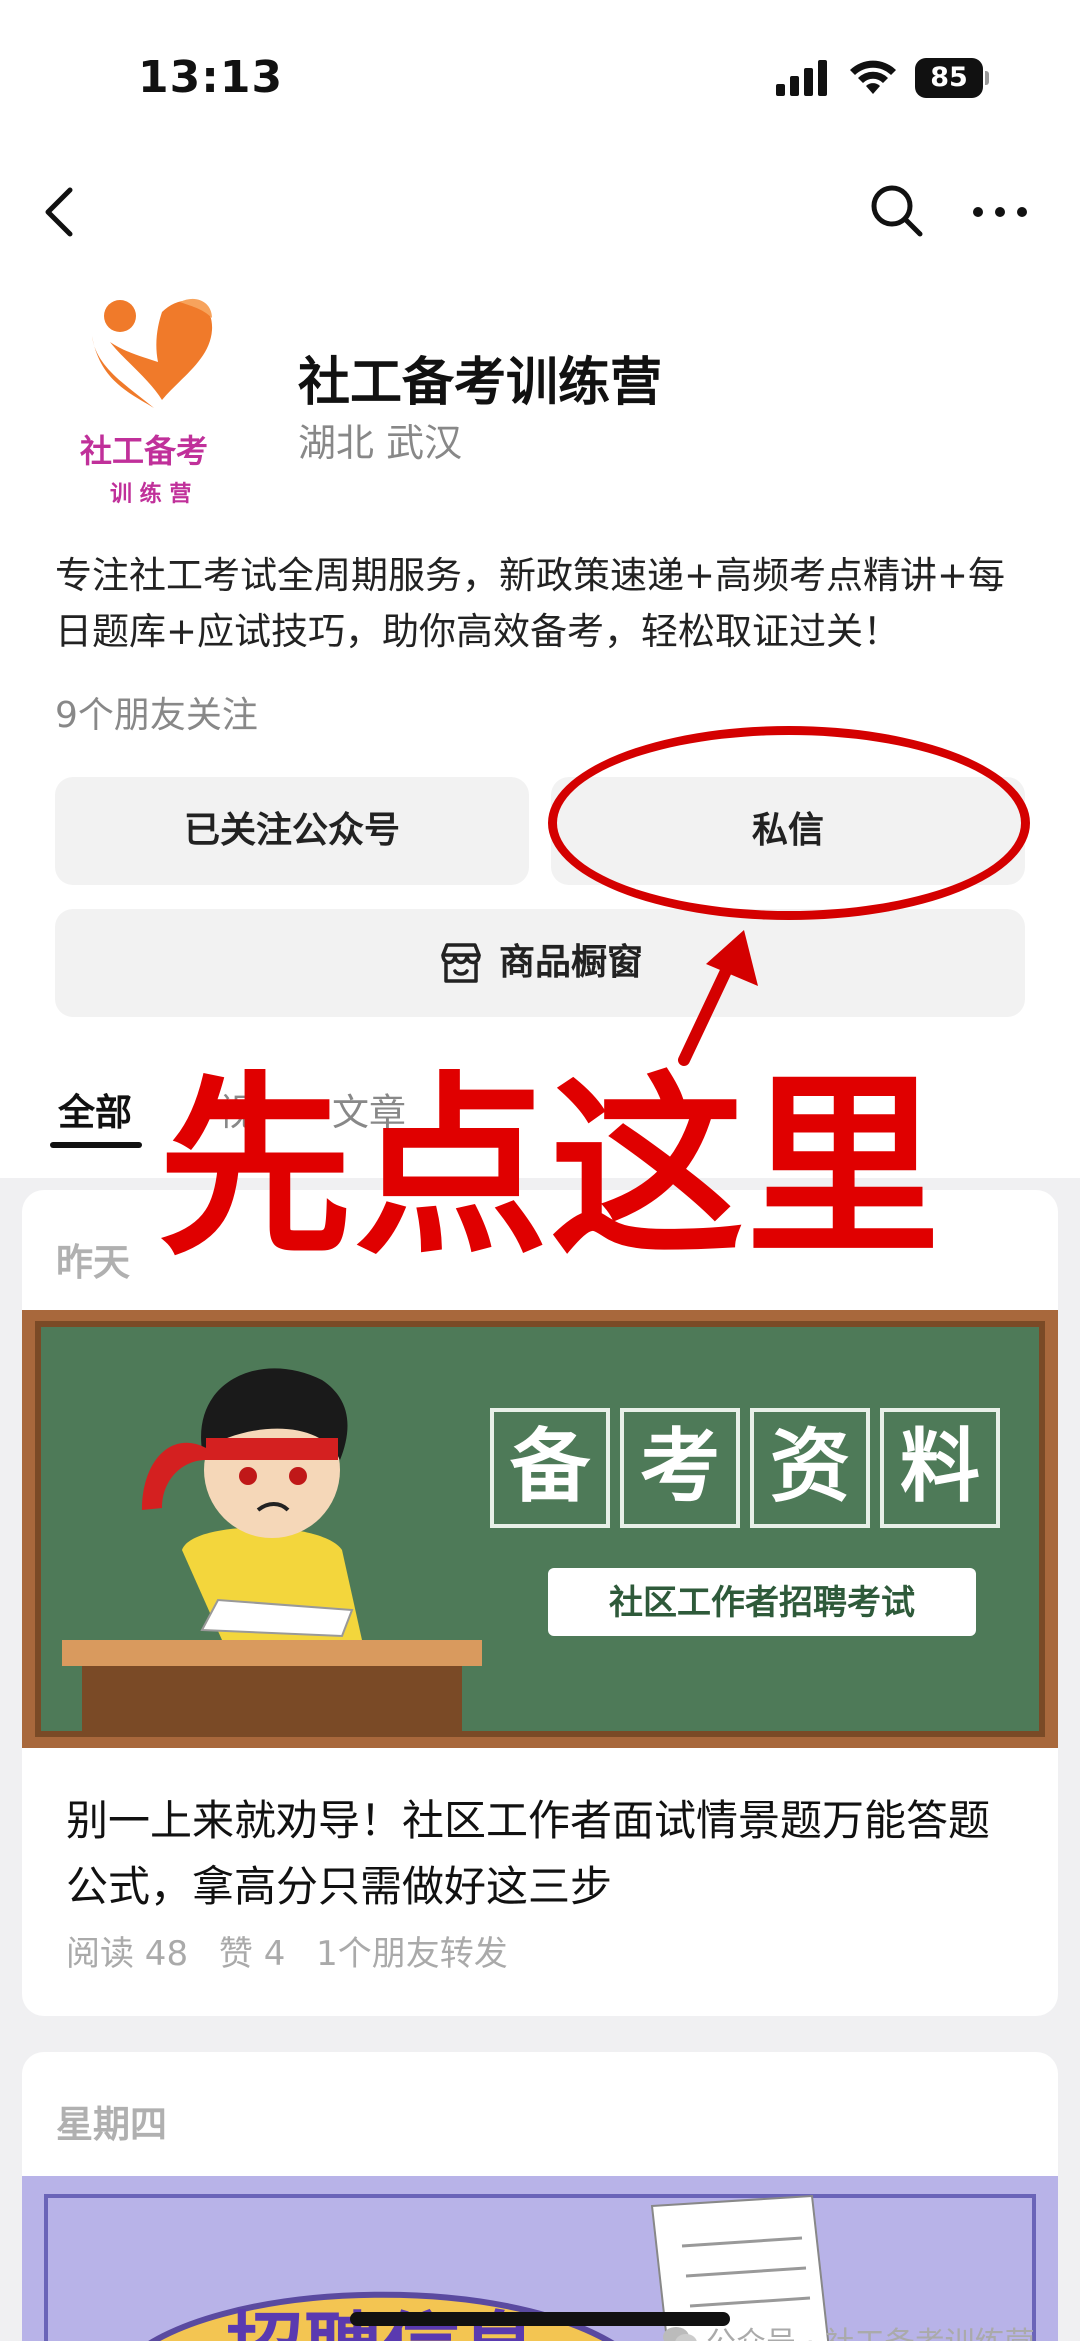 This screenshot has width=1080, height=2341. Describe the element at coordinates (96, 1145) in the screenshot. I see `tab-underline` at that location.